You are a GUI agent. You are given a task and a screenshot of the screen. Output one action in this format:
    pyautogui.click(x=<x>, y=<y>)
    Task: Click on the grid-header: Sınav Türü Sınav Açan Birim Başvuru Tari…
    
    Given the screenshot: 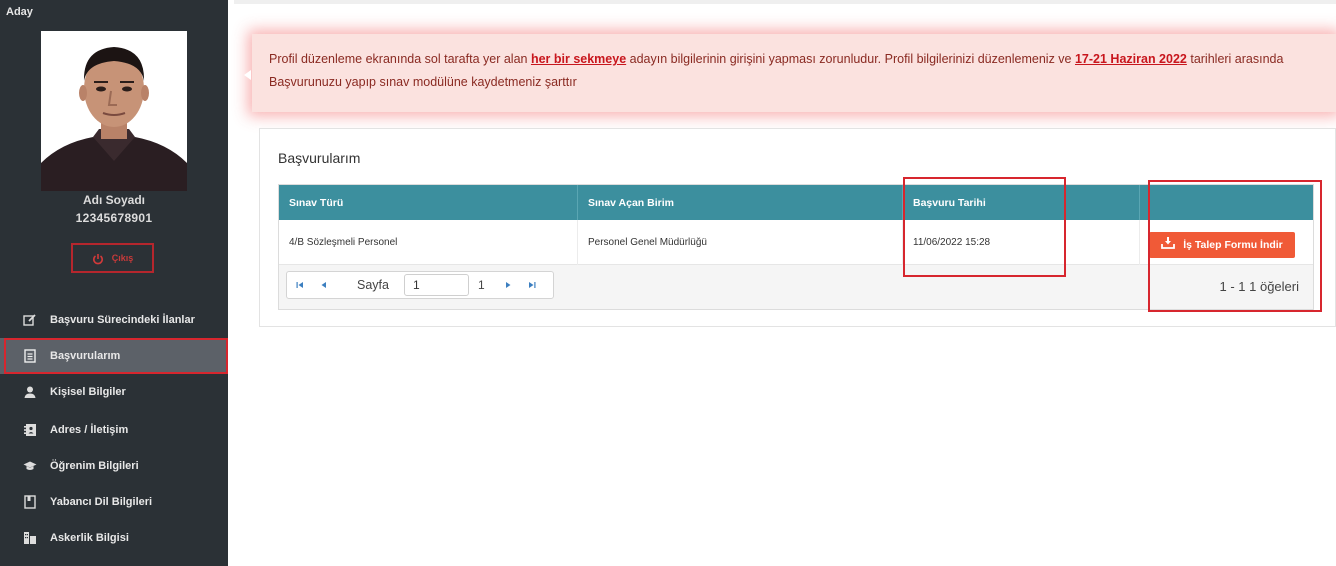 What is the action you would take?
    pyautogui.click(x=796, y=202)
    